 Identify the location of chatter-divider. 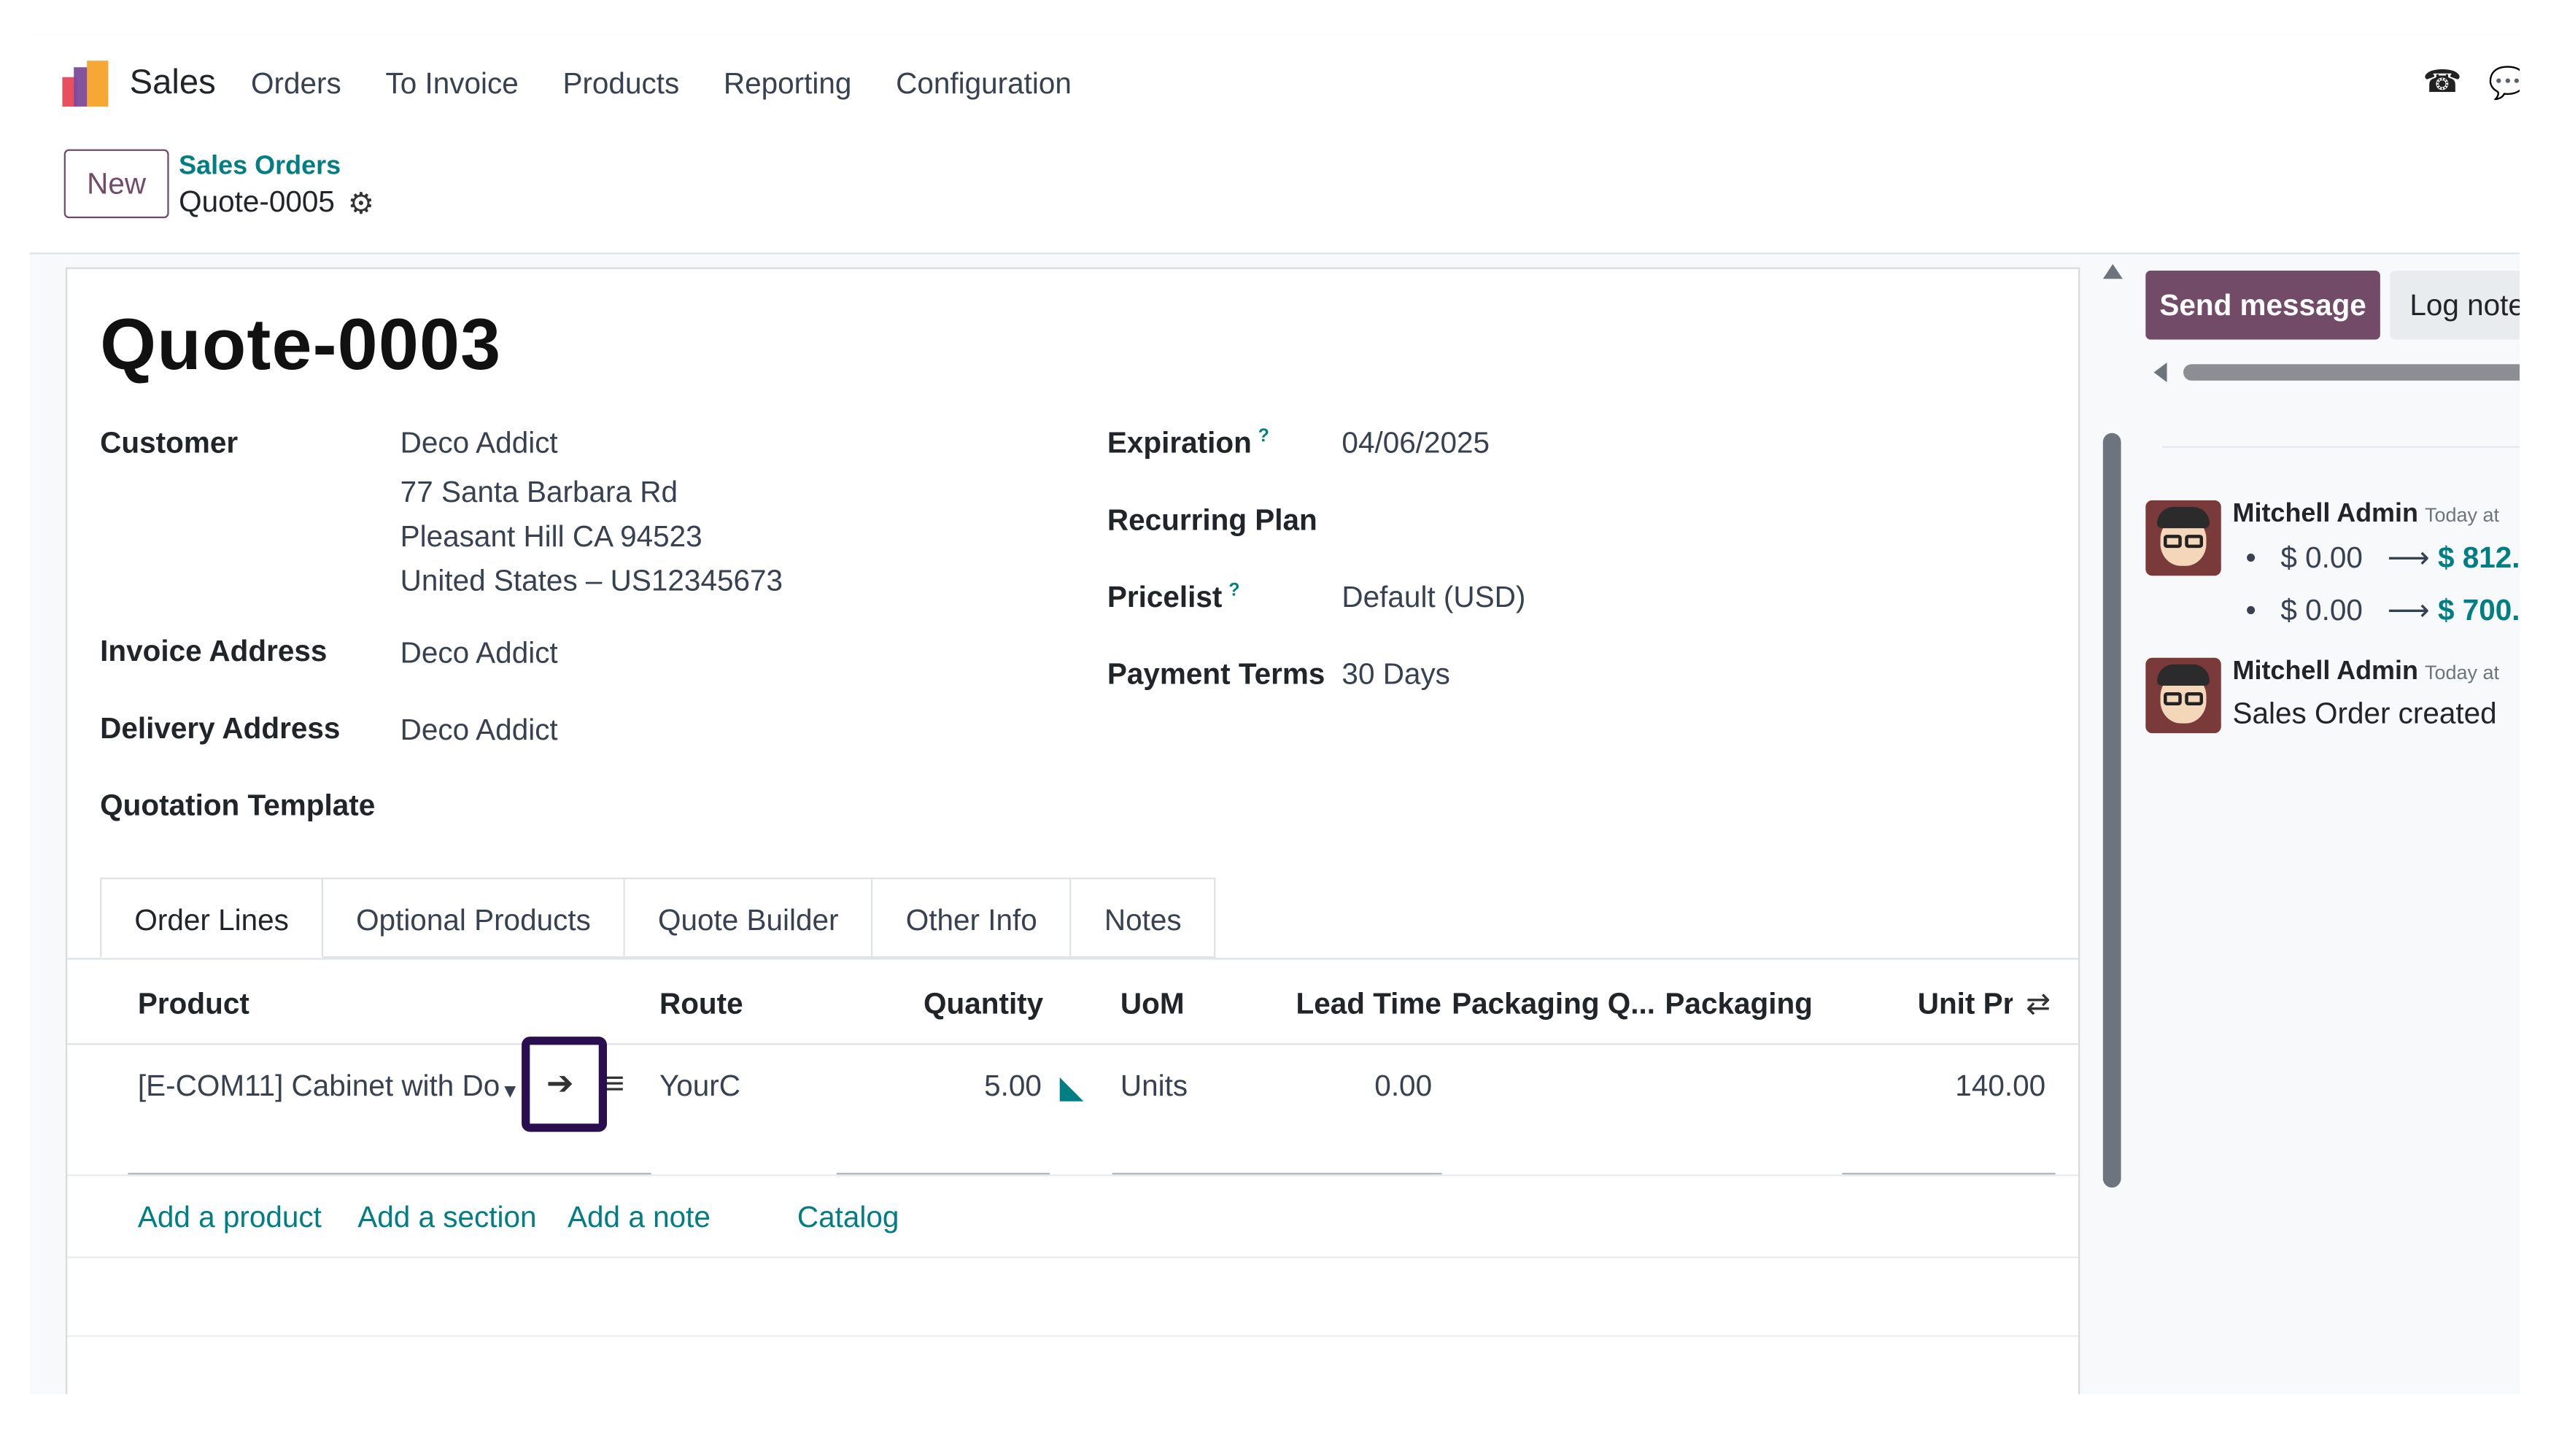
(2341, 447).